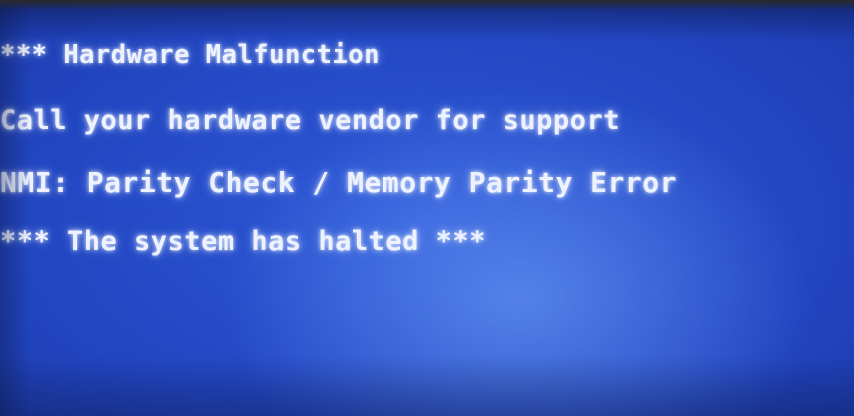 Image resolution: width=854 pixels, height=416 pixels. What do you see at coordinates (427, 5) in the screenshot?
I see `monitor-bezel` at bounding box center [427, 5].